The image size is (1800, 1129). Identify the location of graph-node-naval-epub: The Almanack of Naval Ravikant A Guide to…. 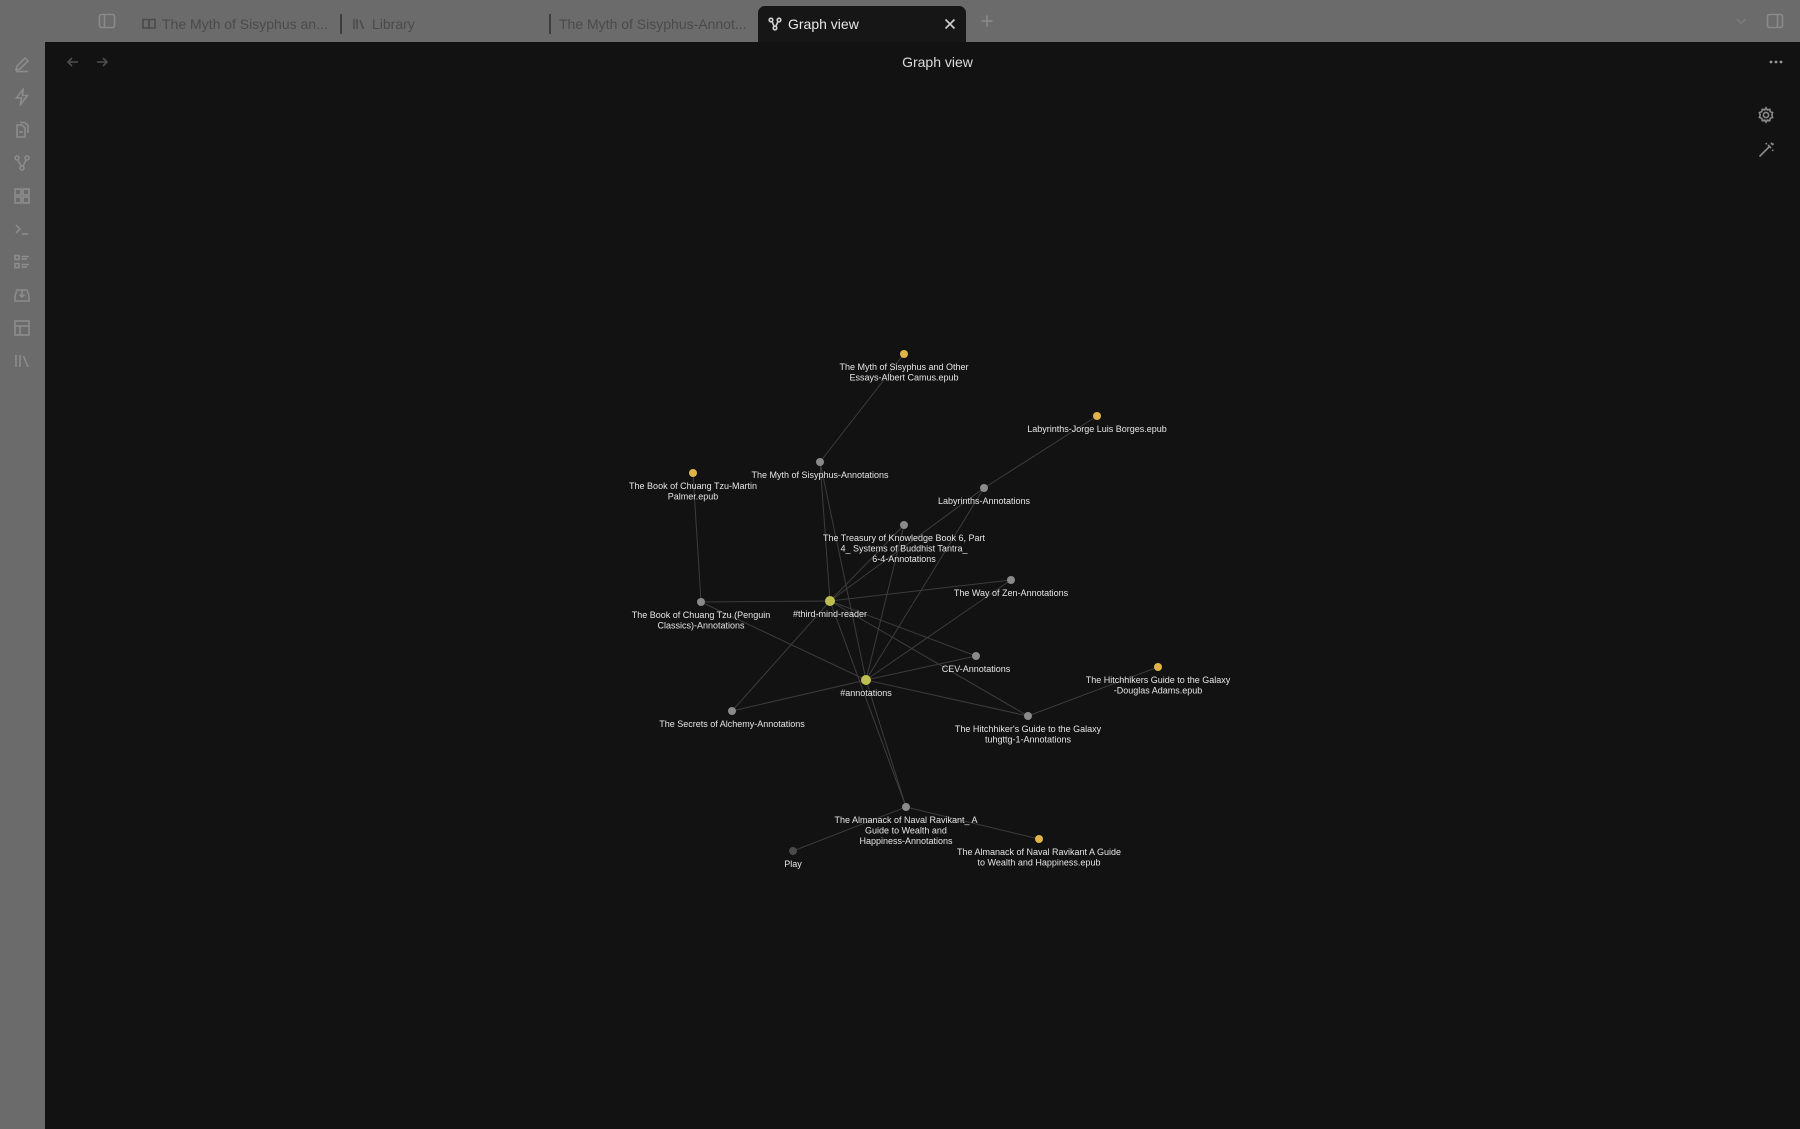
(1039, 851).